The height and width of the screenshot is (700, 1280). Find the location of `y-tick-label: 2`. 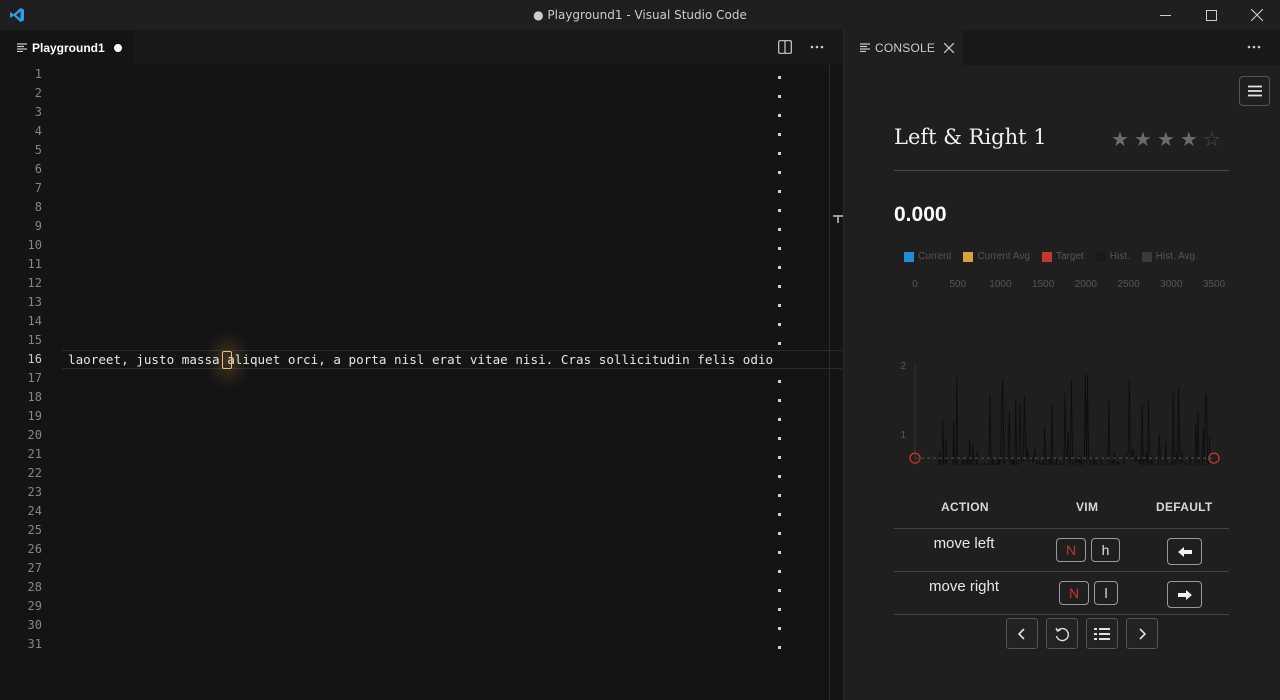

y-tick-label: 2 is located at coordinates (903, 366).